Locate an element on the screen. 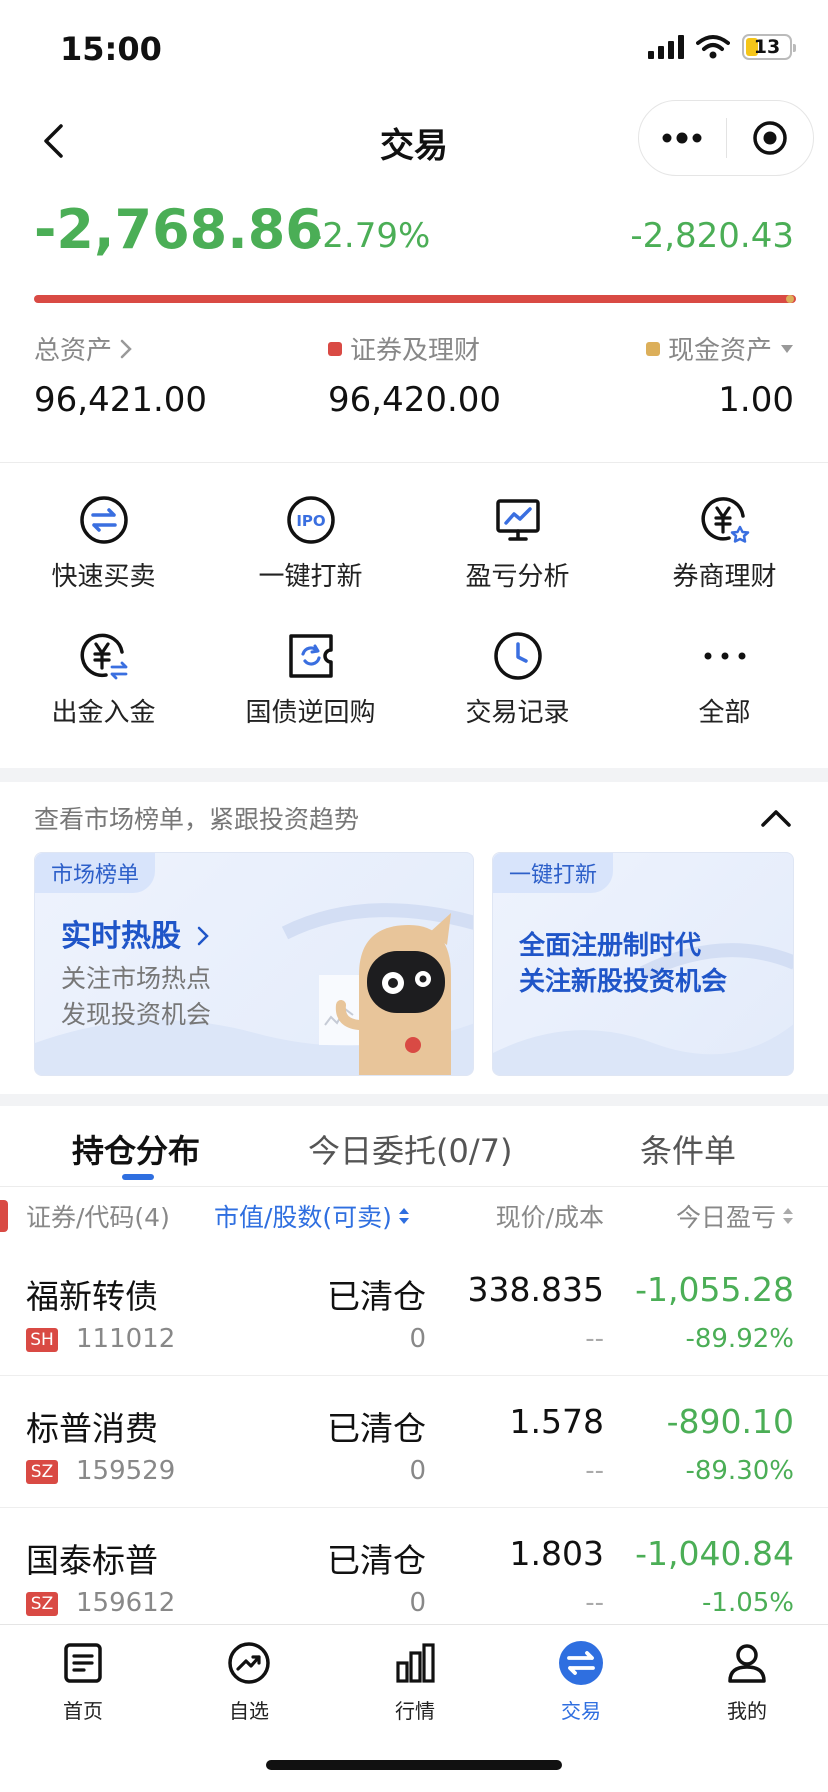  quick-action-deposit-withdraw: 出金入金 is located at coordinates (103, 664).